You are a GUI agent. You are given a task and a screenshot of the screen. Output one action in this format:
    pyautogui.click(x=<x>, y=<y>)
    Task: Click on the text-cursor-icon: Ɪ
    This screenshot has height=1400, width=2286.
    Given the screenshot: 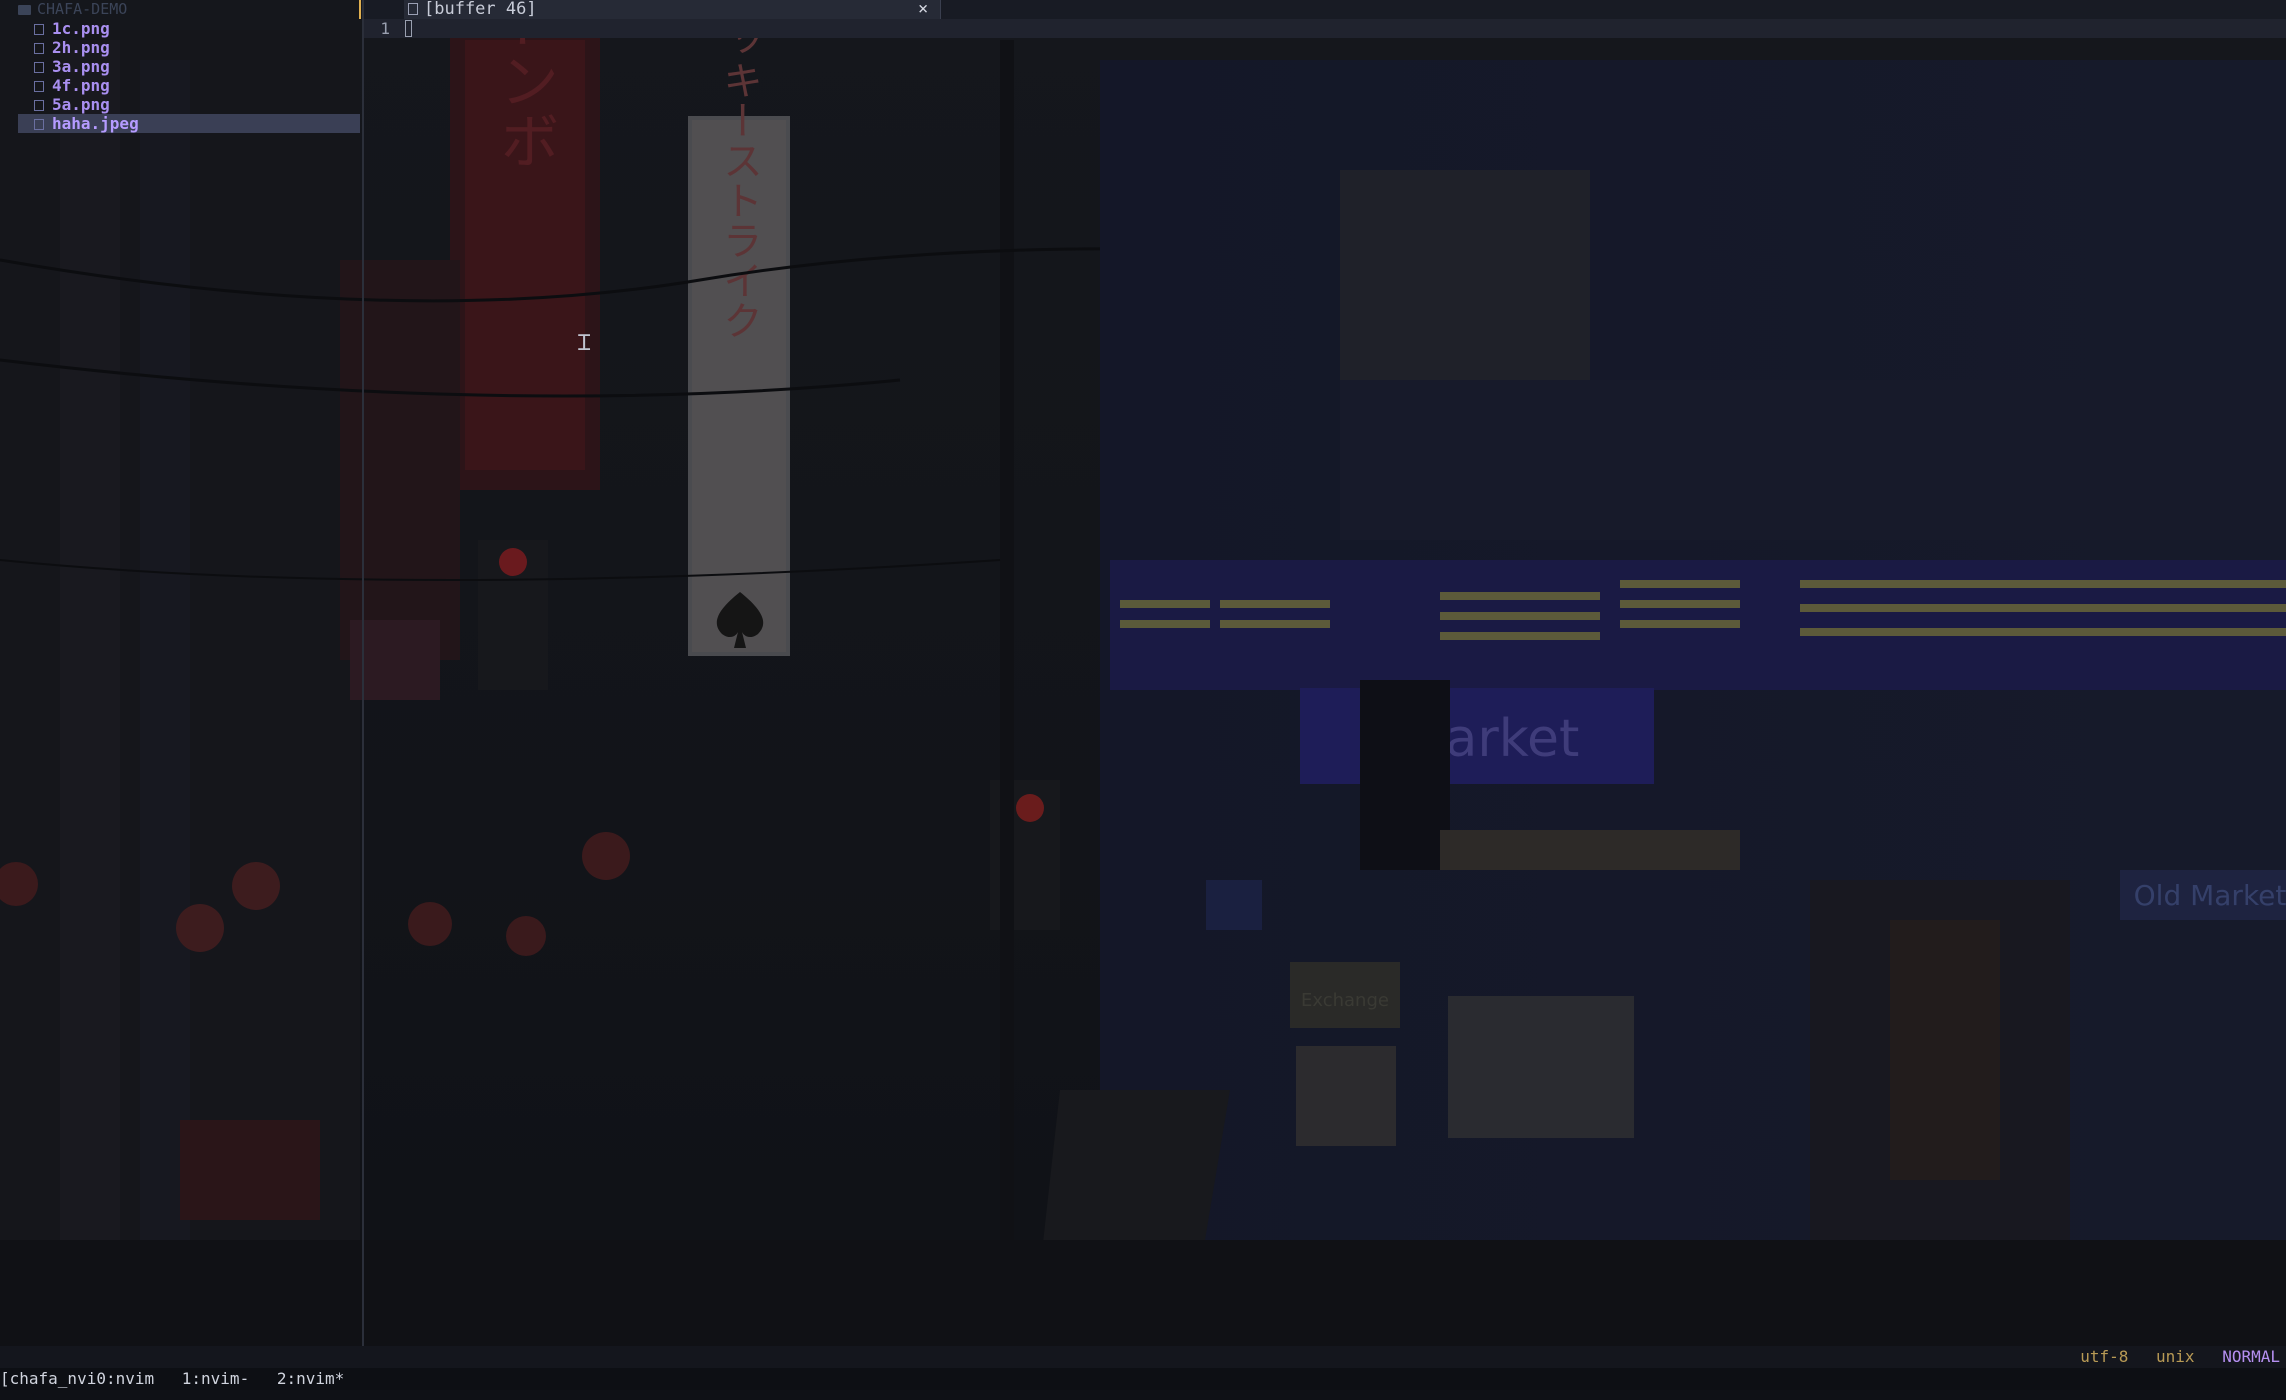 What is the action you would take?
    pyautogui.click(x=584, y=343)
    